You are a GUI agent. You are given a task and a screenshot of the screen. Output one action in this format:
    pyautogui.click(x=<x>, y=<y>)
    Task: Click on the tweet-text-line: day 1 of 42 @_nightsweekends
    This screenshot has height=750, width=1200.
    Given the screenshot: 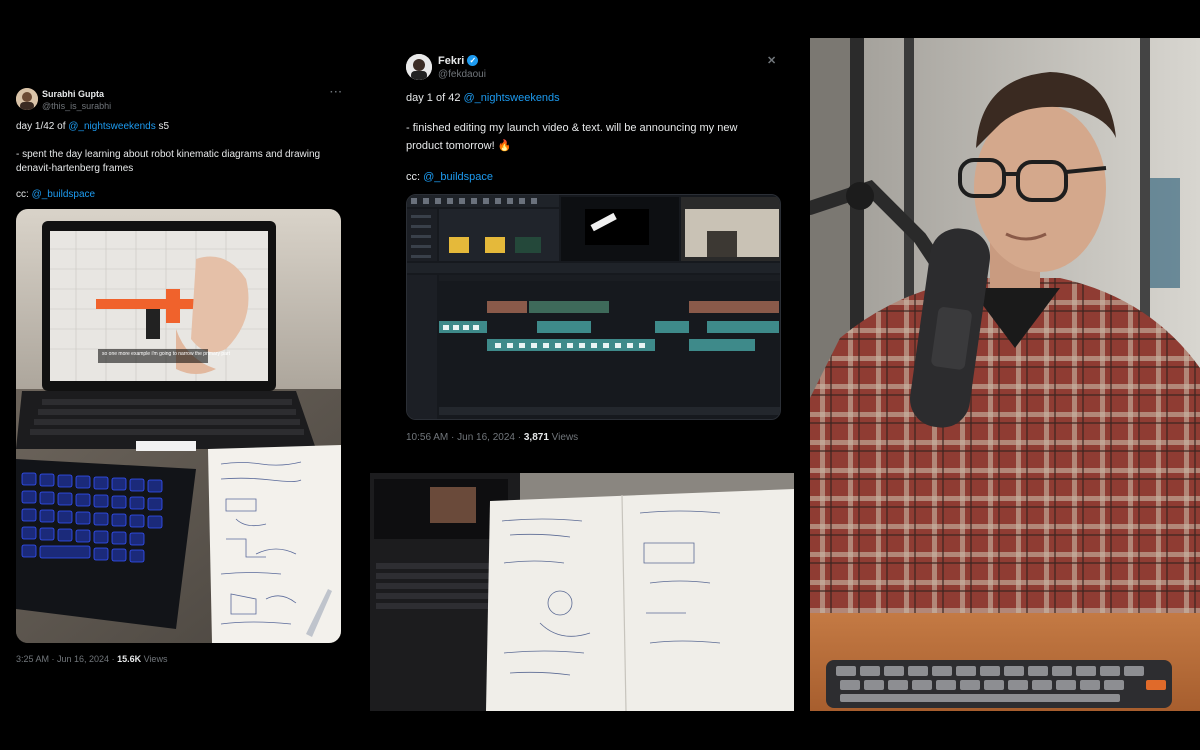 What is the action you would take?
    pyautogui.click(x=483, y=98)
    